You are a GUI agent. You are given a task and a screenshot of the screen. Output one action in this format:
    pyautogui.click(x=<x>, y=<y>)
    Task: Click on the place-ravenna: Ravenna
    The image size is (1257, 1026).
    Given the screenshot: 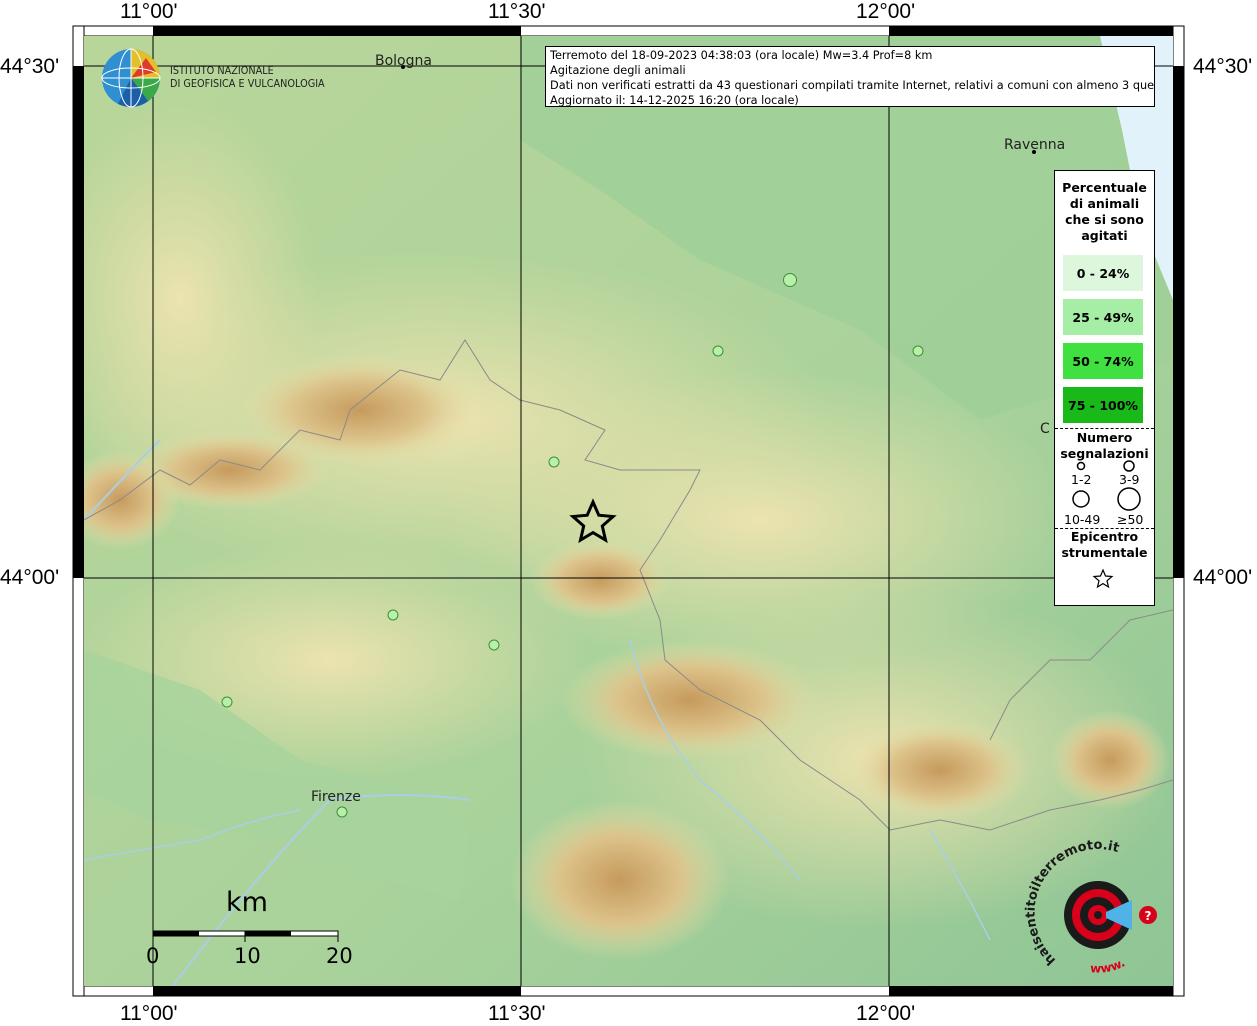 What is the action you would take?
    pyautogui.click(x=1035, y=145)
    